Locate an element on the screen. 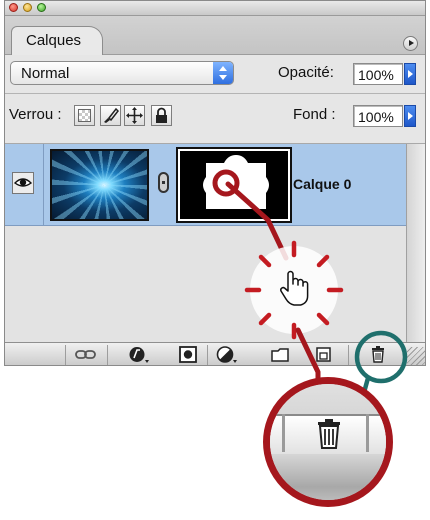 The width and height of the screenshot is (430, 520). zoom-lens is located at coordinates (328, 442).